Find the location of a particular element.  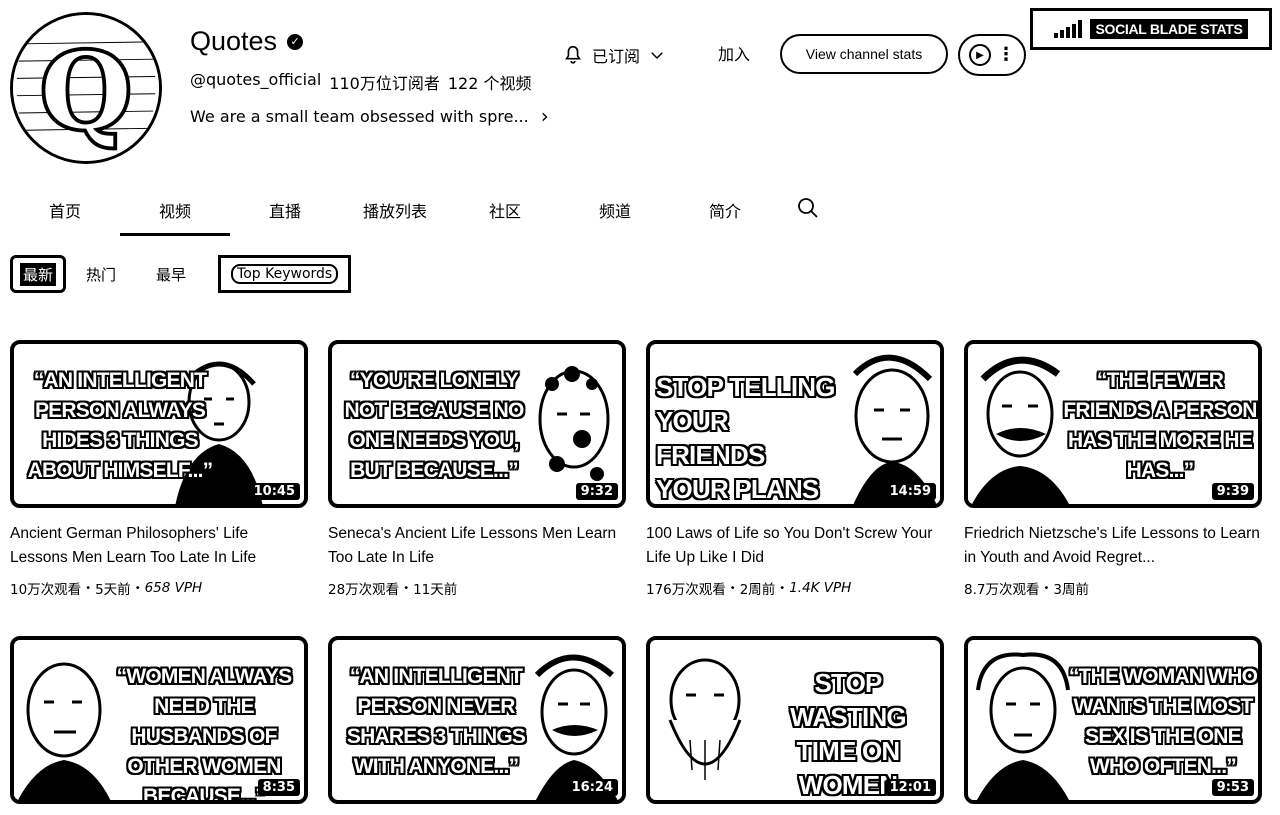

subscribed-label: 已订阅 is located at coordinates (616, 56).